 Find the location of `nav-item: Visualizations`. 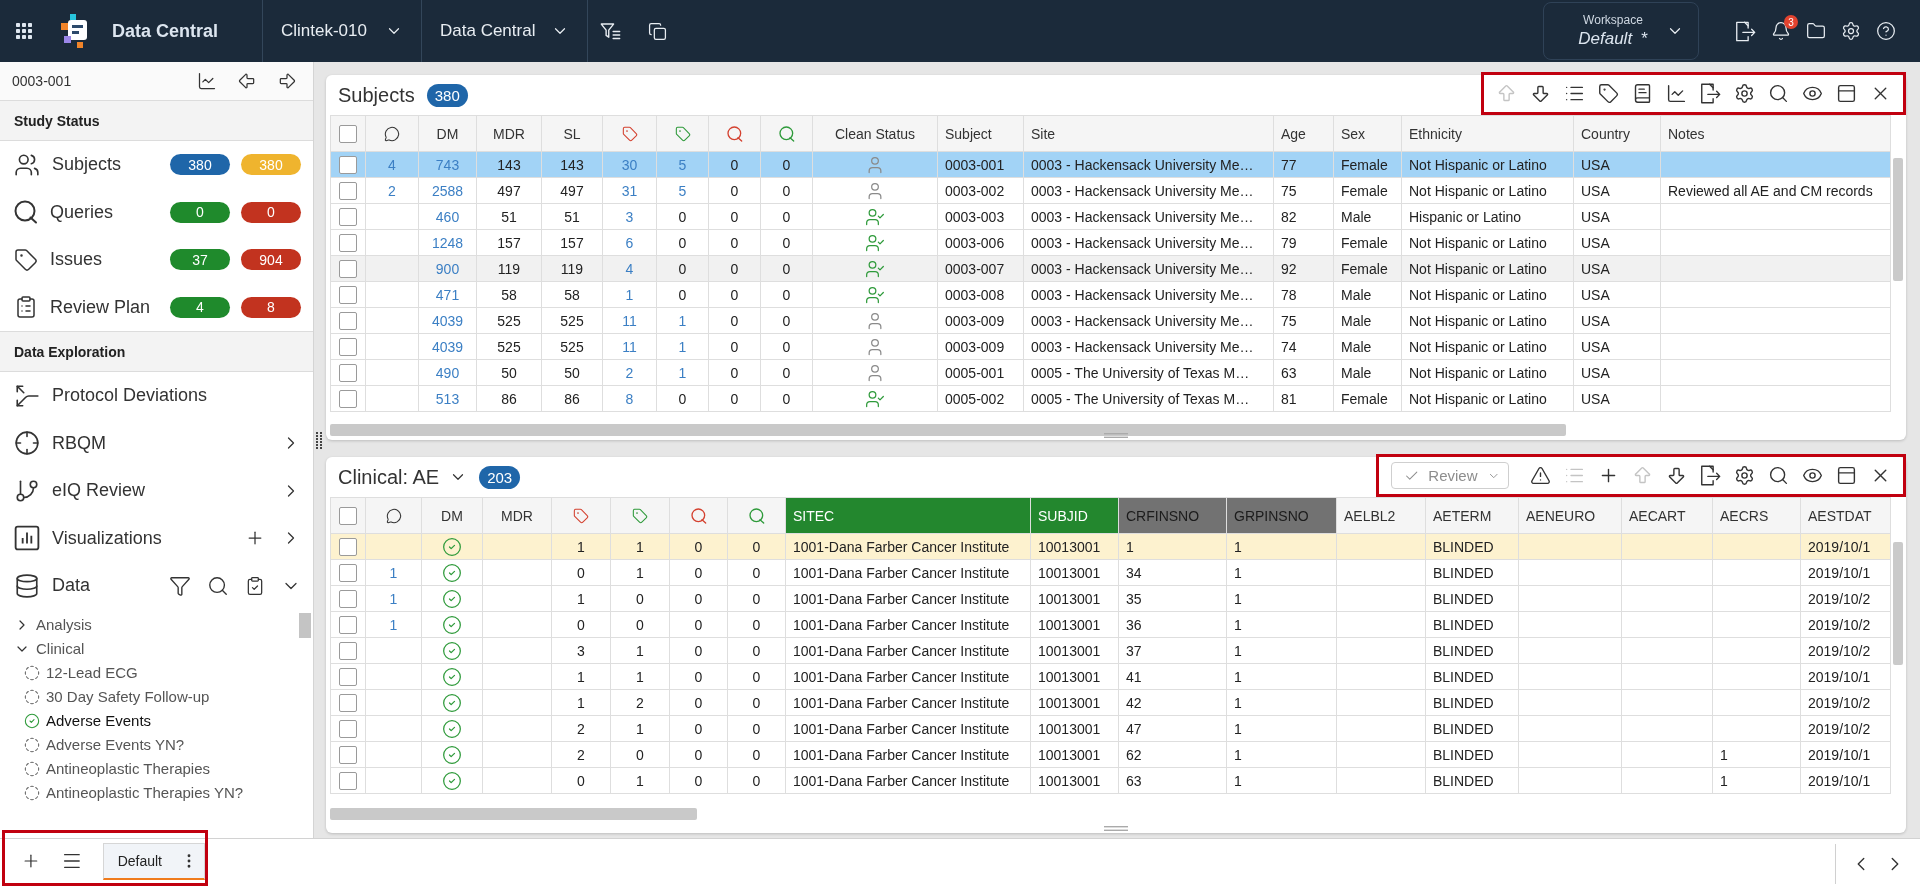

nav-item: Visualizations is located at coordinates (156, 538).